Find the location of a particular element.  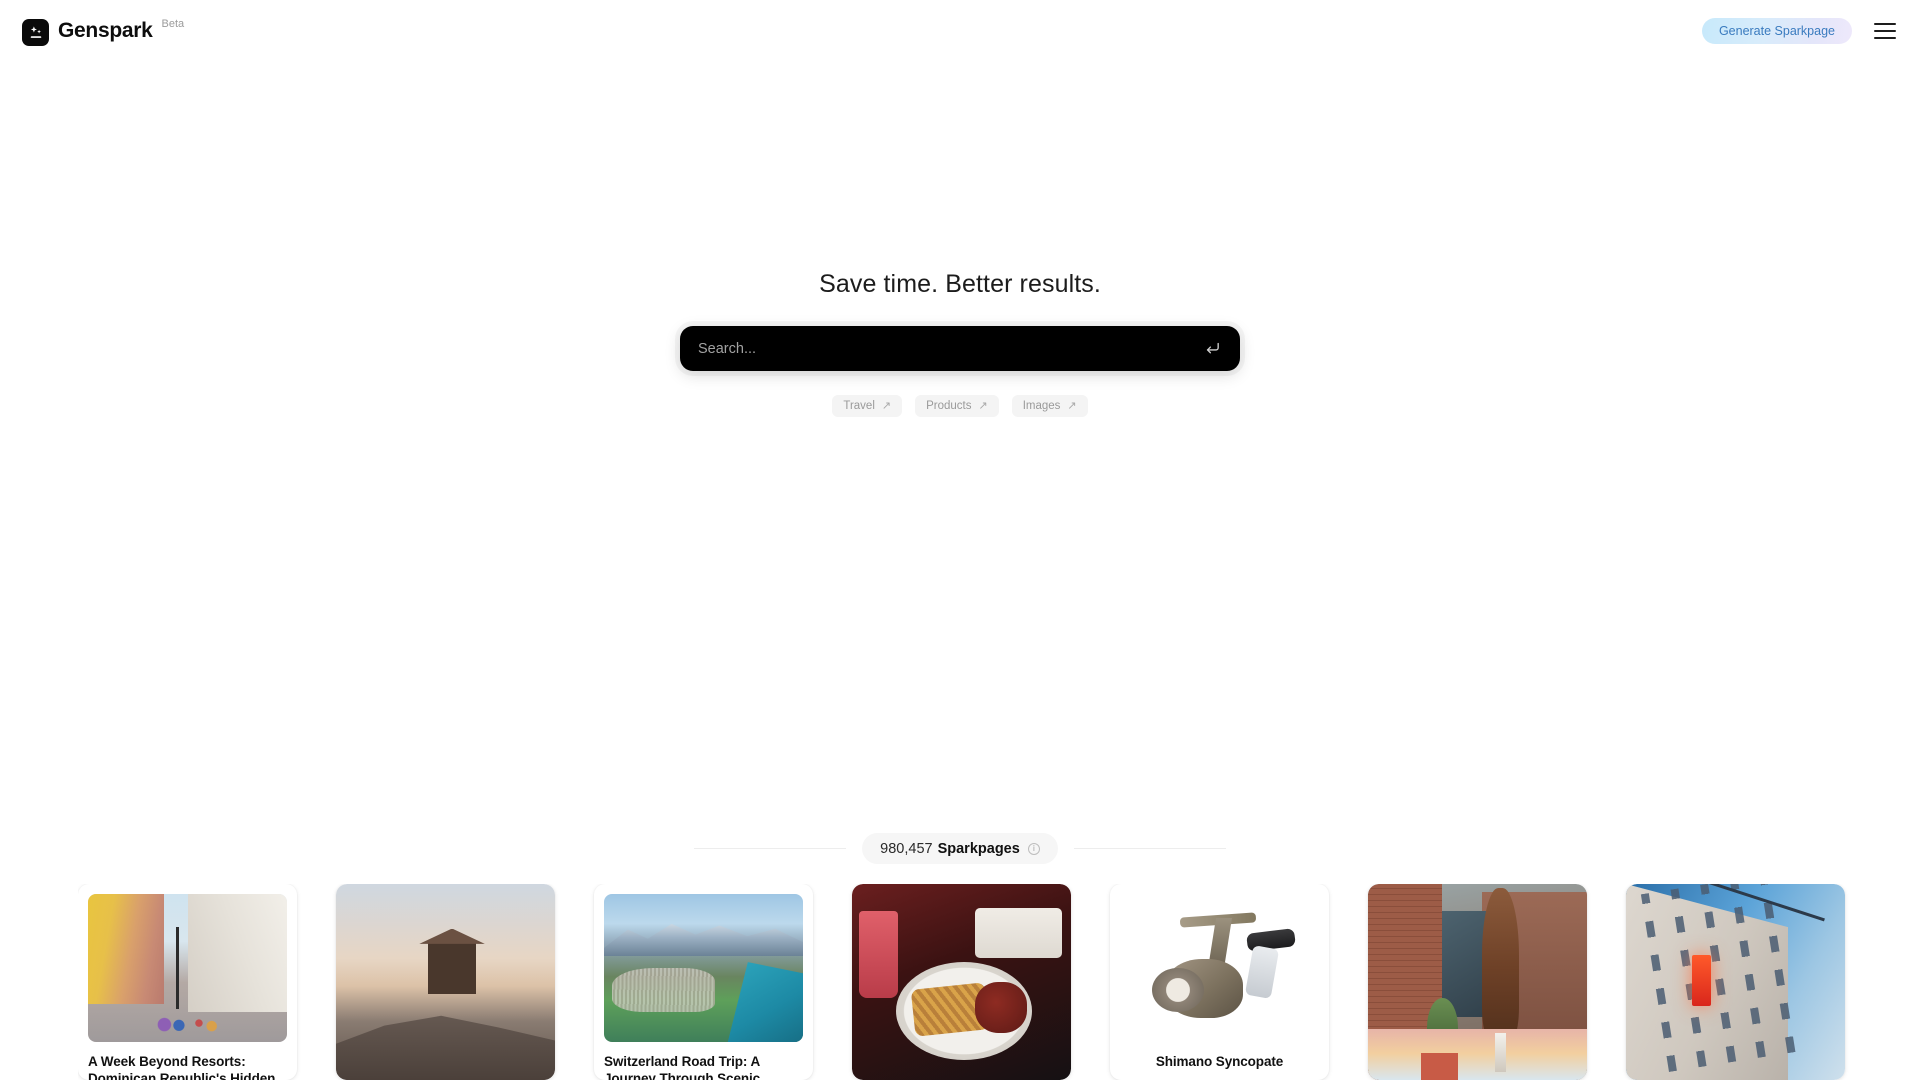

chip-images: Images ↗ is located at coordinates (1049, 406).